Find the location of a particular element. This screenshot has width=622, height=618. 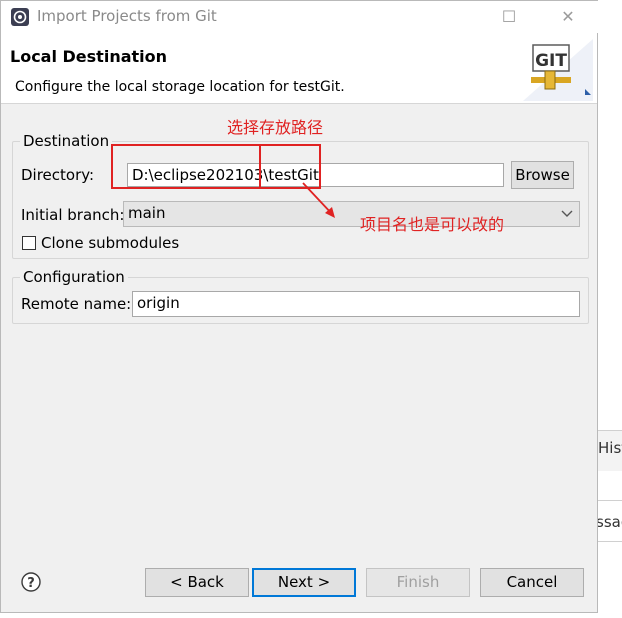

background-panel: Hist is located at coordinates (610, 450).